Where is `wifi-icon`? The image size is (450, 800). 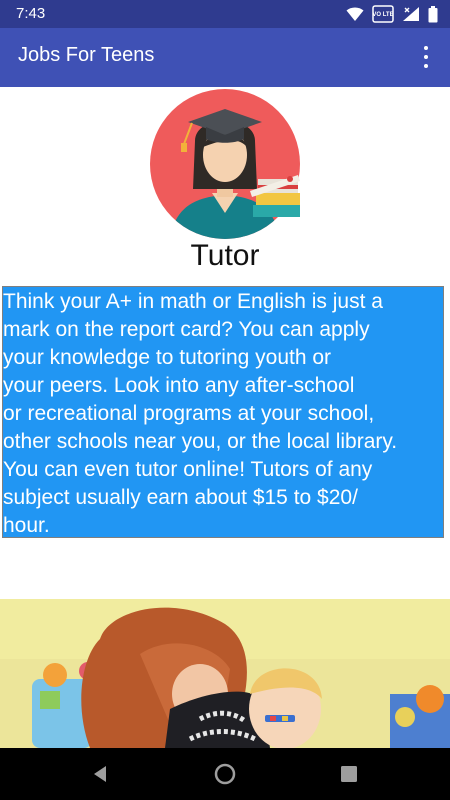
wifi-icon is located at coordinates (355, 14).